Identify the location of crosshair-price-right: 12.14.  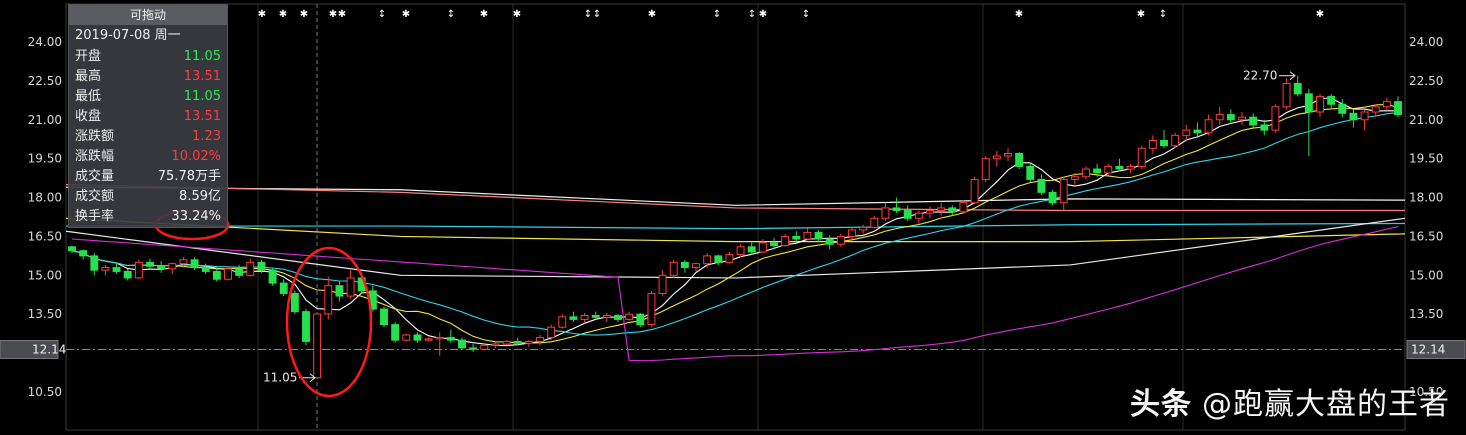
(1428, 349).